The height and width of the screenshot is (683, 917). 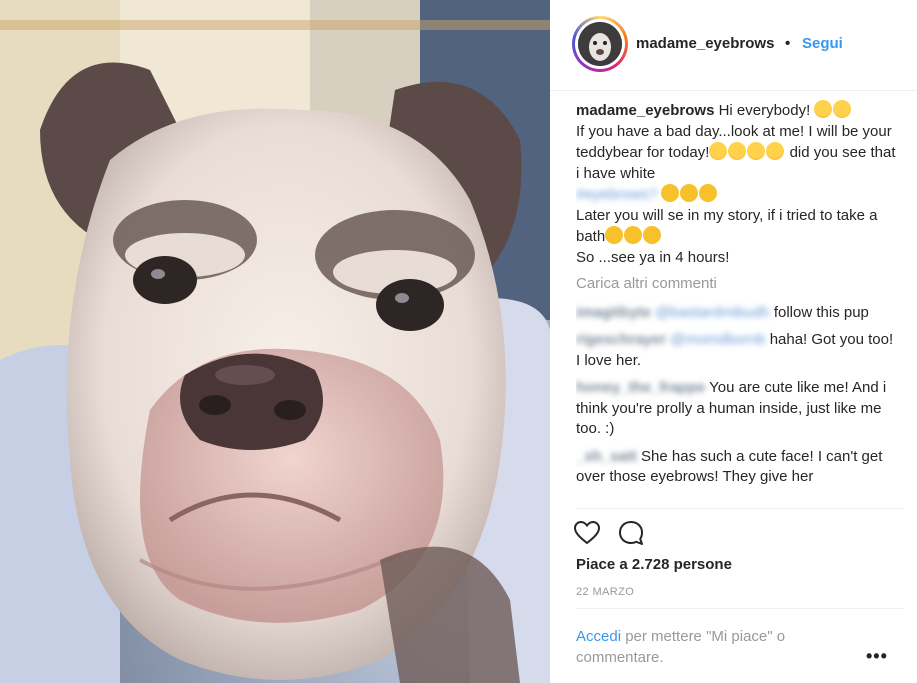 What do you see at coordinates (606, 456) in the screenshot?
I see `comment-username-link: _xh_satt` at bounding box center [606, 456].